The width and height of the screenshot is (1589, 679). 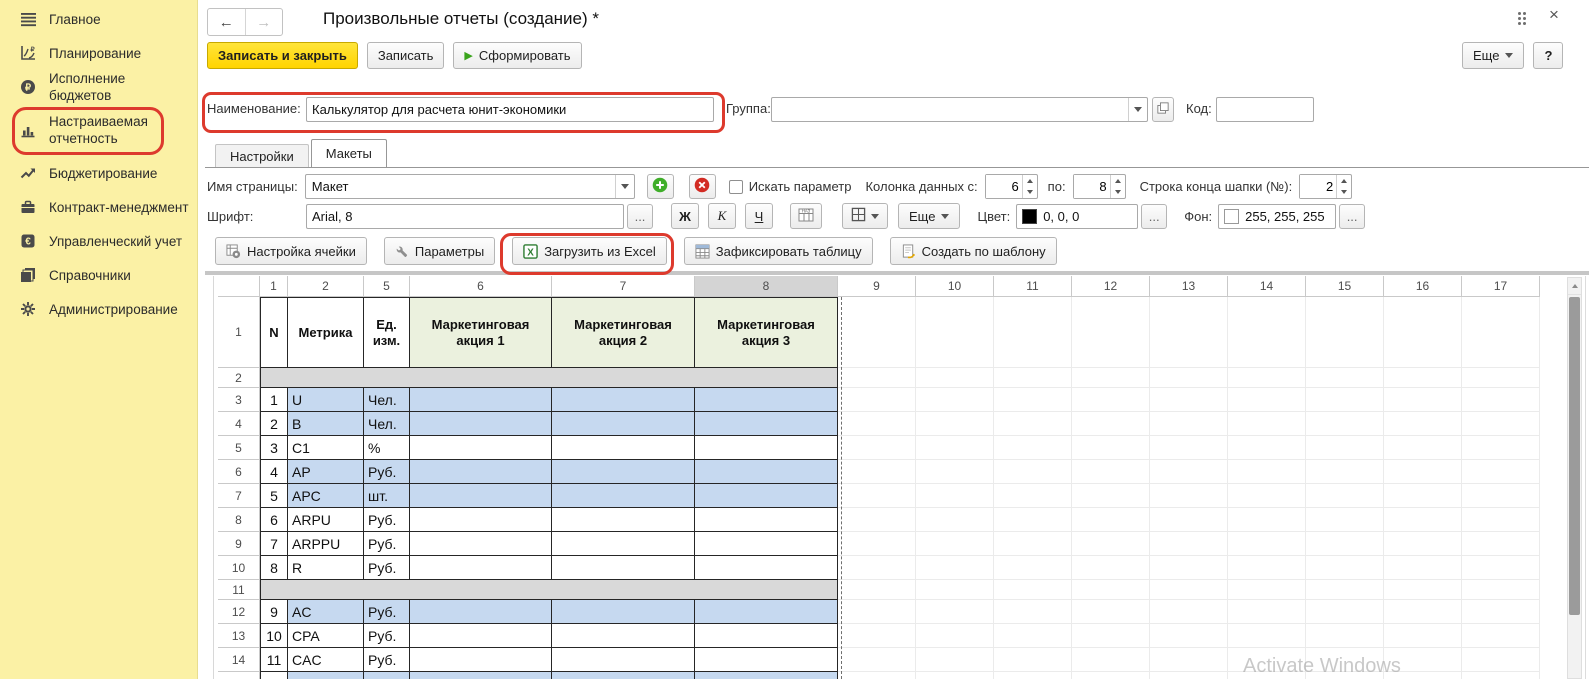 I want to click on grid-cell: ARPPU, so click(x=326, y=544).